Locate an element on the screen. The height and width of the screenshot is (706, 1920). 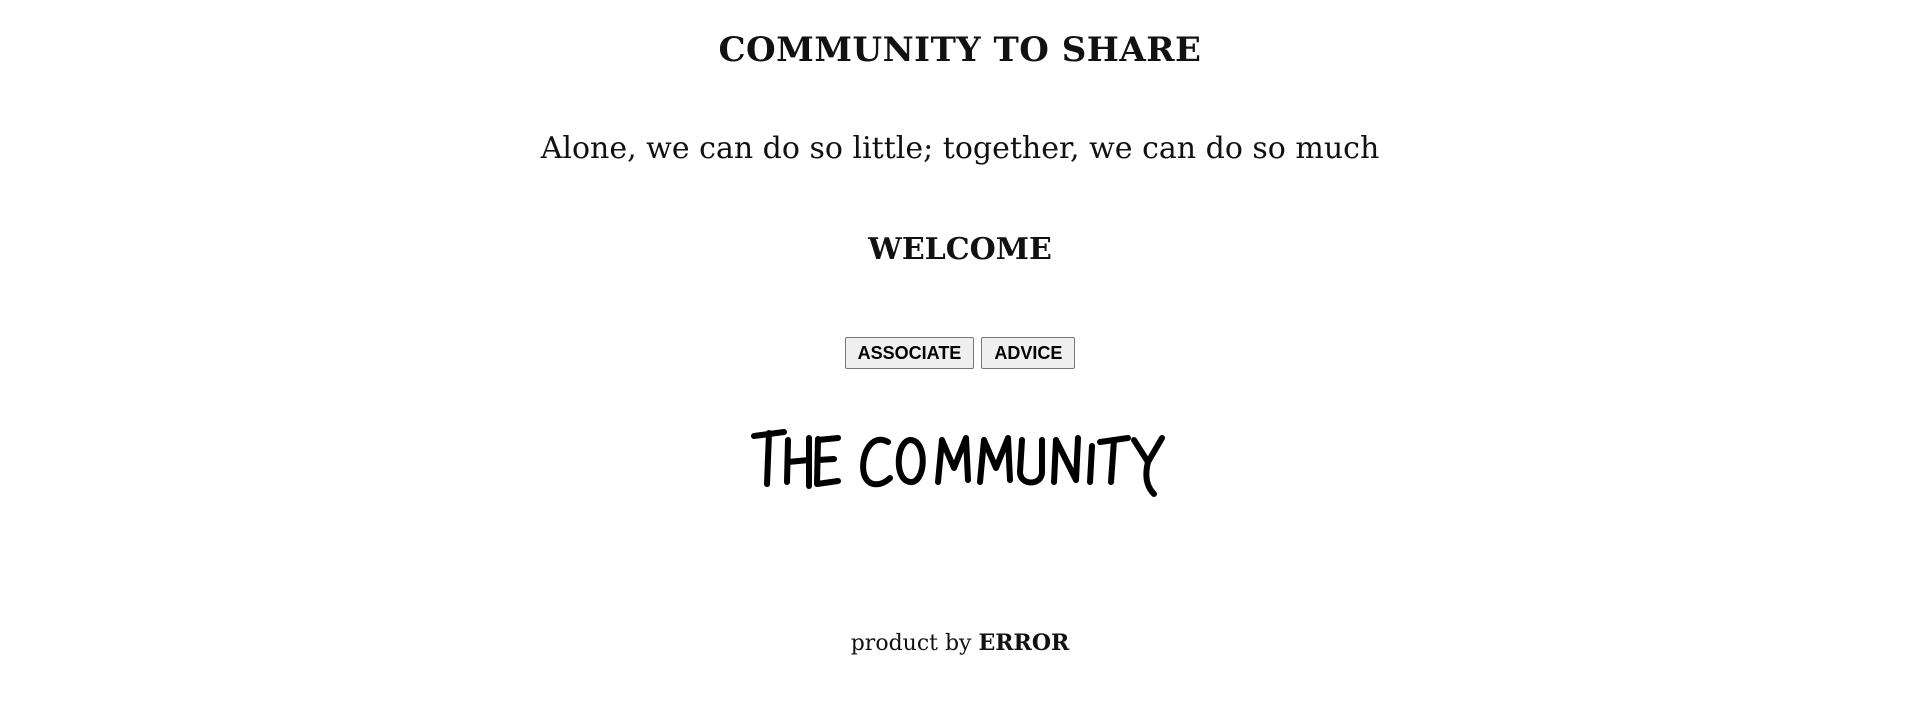
footer-brand: ERROR is located at coordinates (1024, 643).